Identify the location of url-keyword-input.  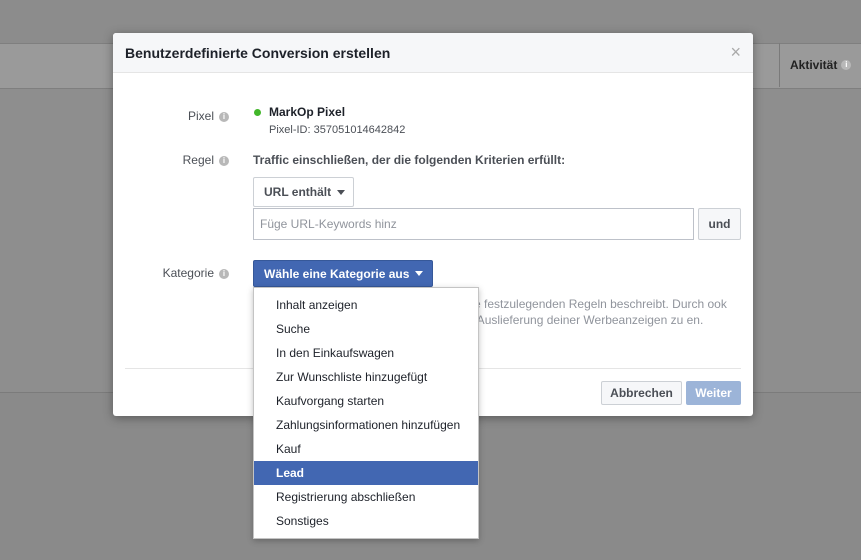
(473, 224).